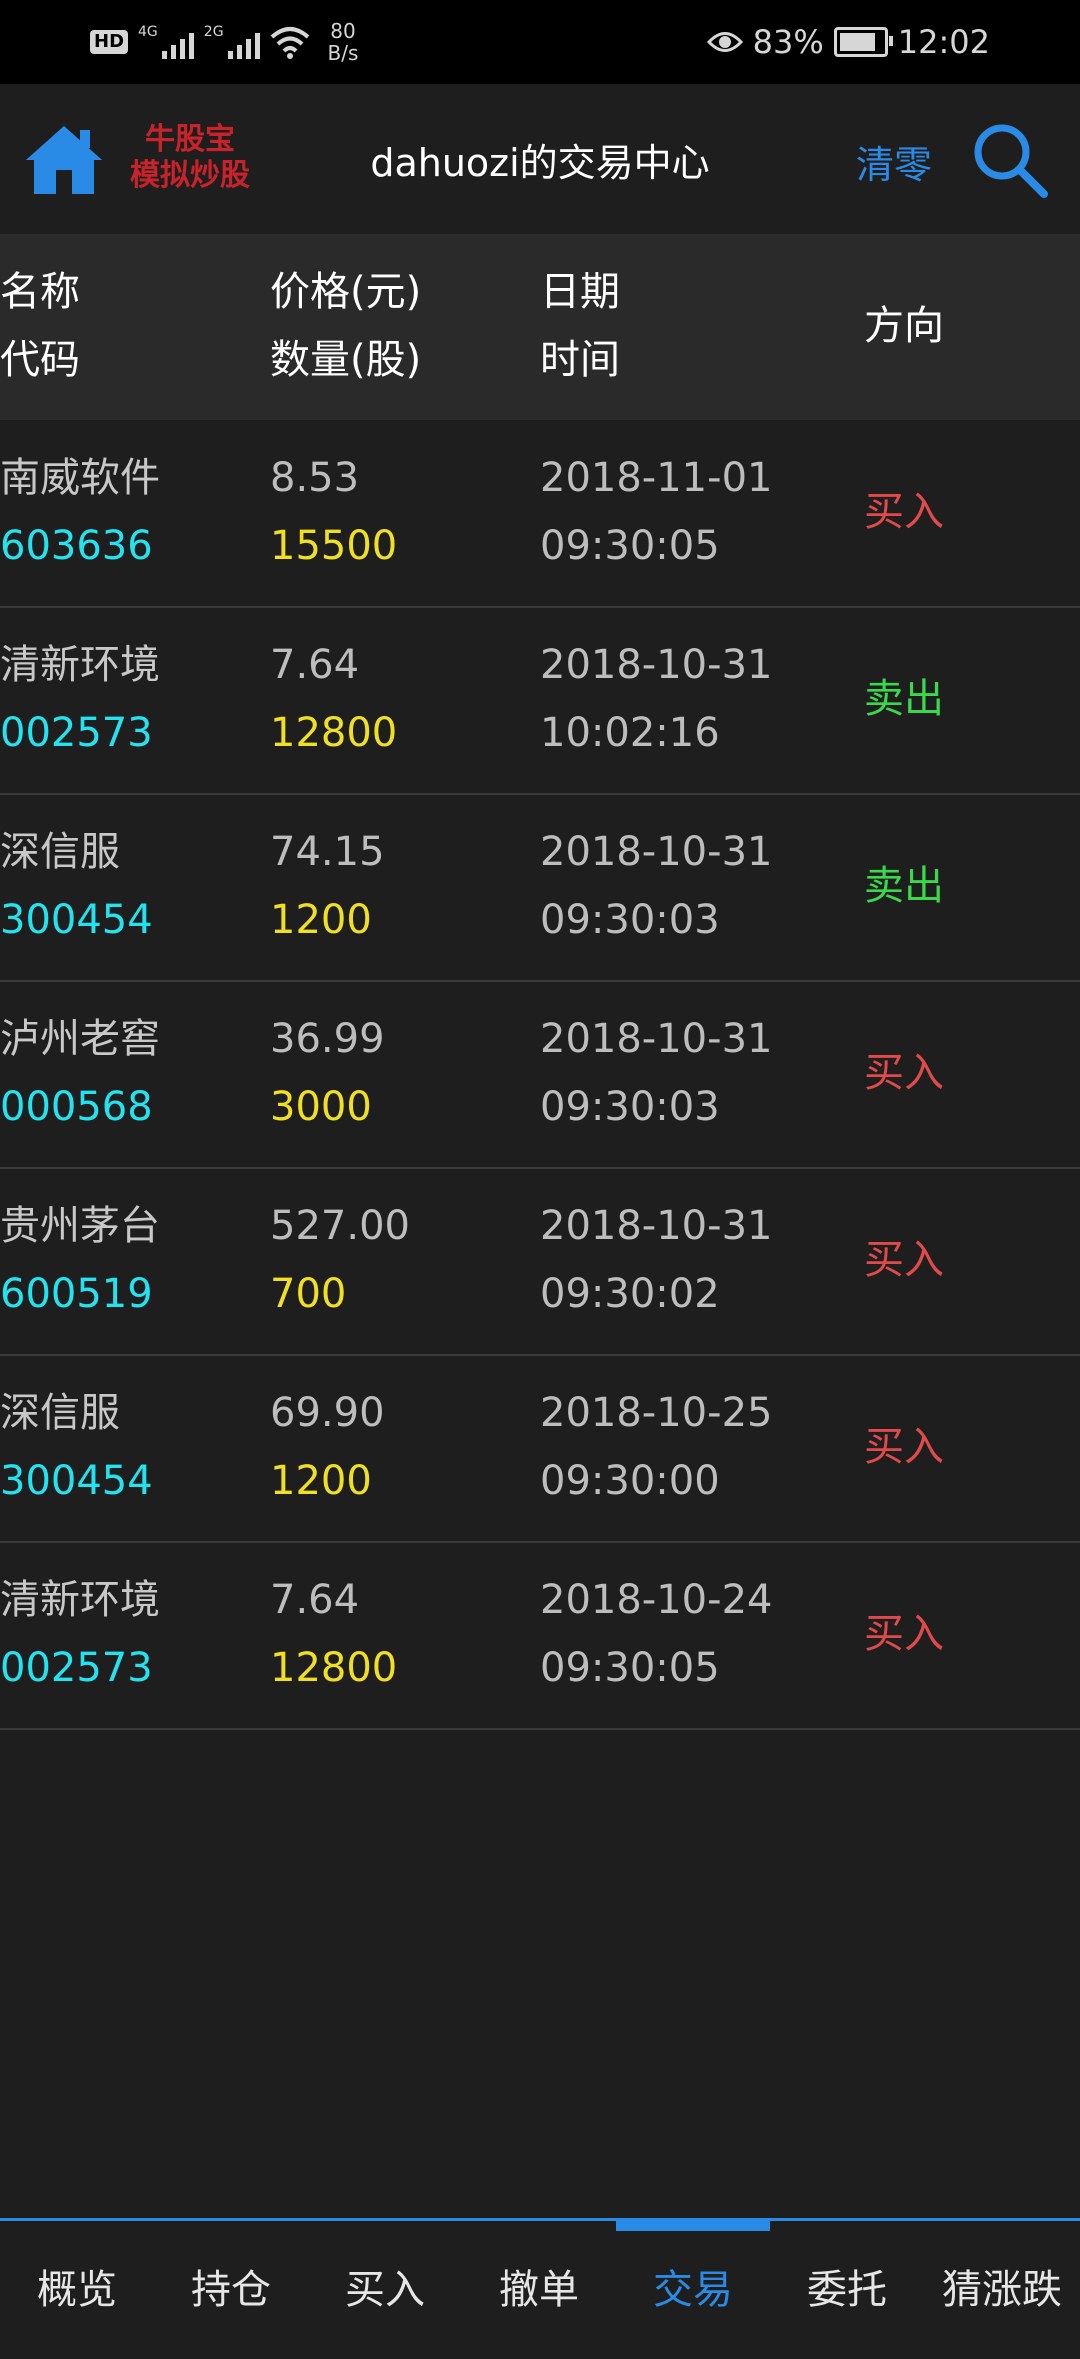  Describe the element at coordinates (321, 1107) in the screenshot. I see `trade-quantity: 3000` at that location.